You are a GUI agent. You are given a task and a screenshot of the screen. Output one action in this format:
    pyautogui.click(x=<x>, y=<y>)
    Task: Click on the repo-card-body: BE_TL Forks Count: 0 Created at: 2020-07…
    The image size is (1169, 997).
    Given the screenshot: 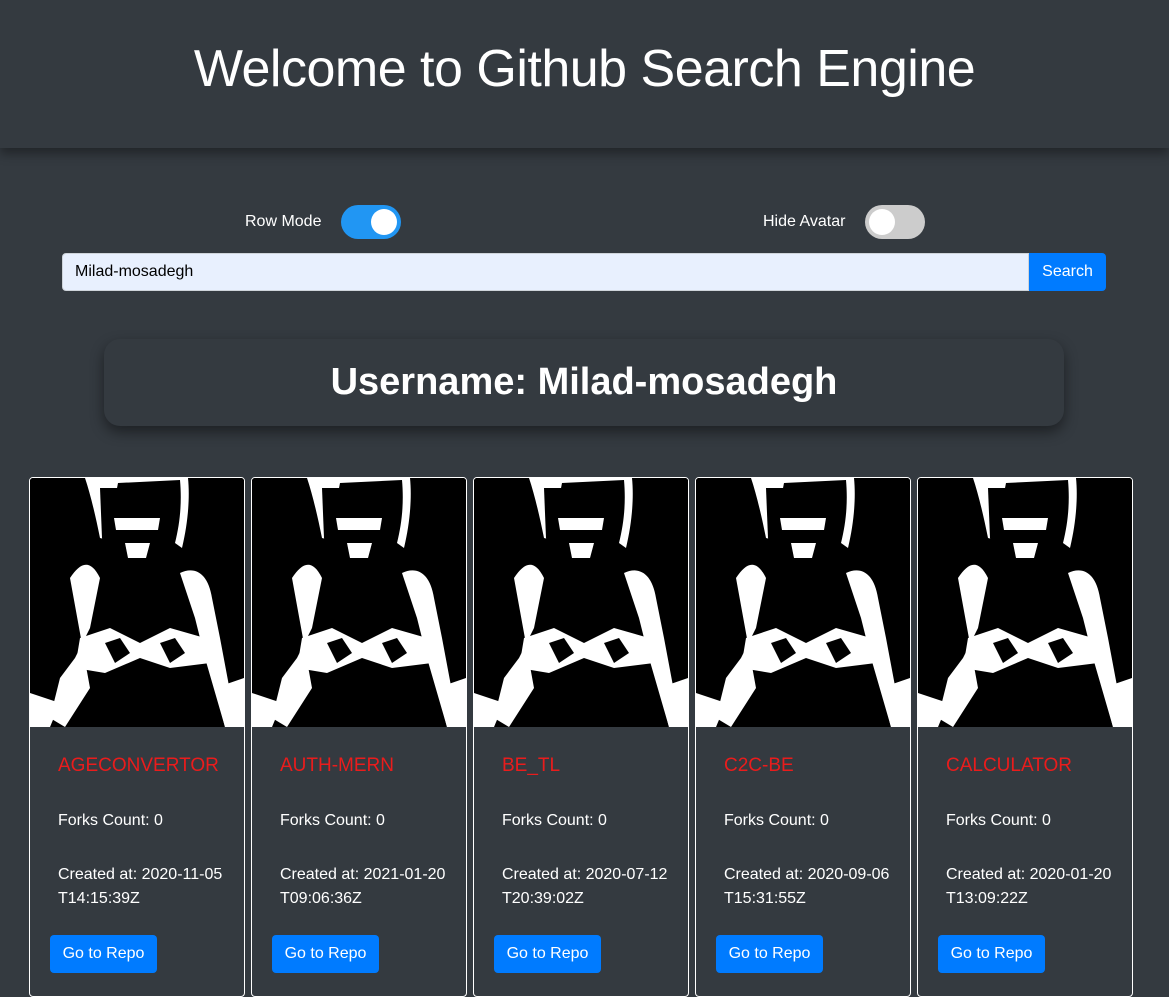 What is the action you would take?
    pyautogui.click(x=581, y=819)
    